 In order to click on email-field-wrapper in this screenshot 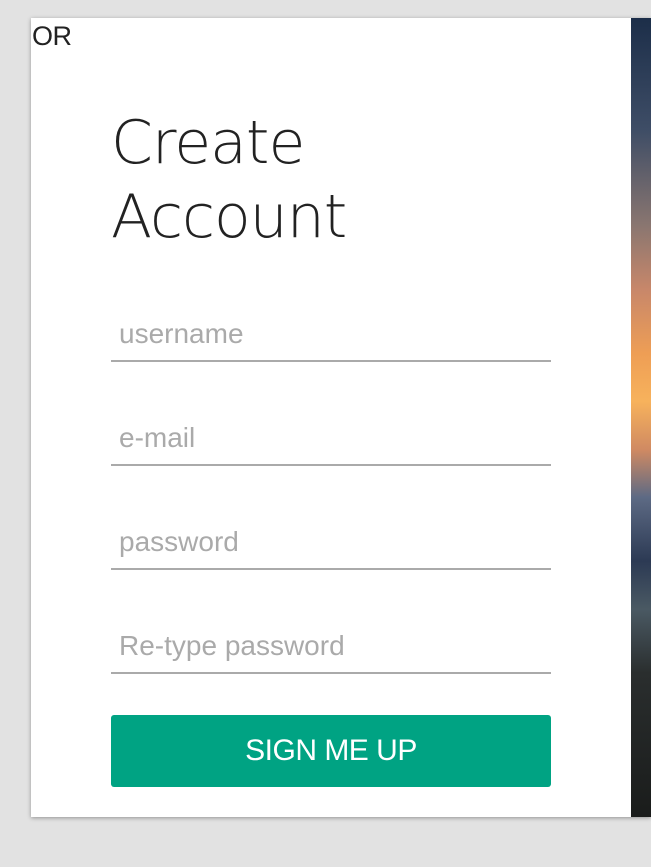, I will do `click(331, 434)`.